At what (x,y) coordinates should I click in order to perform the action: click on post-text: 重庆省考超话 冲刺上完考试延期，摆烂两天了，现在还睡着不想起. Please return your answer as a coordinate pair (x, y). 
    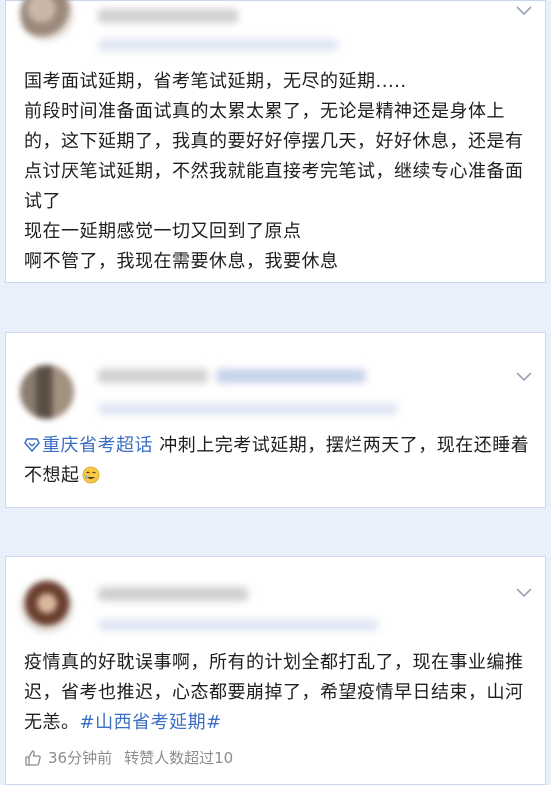
    Looking at the image, I should click on (277, 461).